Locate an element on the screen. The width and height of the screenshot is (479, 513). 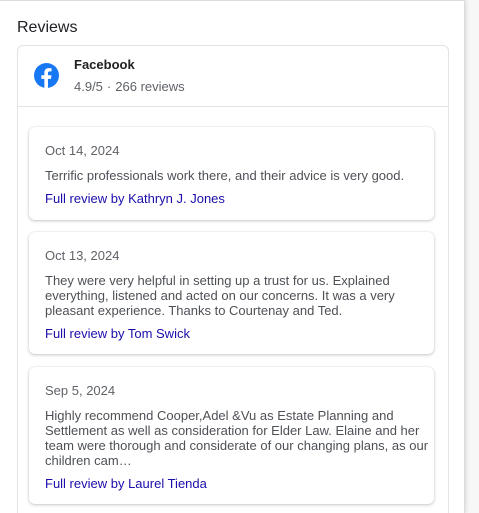
source-rating-line: 4.9/5 · 266 reviews is located at coordinates (129, 87).